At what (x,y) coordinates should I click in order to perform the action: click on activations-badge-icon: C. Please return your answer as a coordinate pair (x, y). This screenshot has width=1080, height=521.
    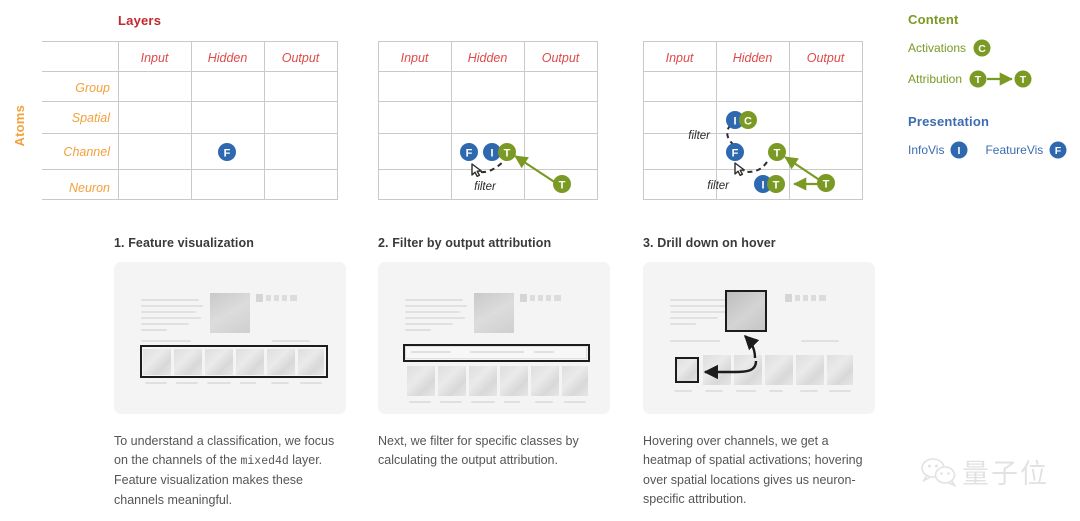
    Looking at the image, I should click on (982, 48).